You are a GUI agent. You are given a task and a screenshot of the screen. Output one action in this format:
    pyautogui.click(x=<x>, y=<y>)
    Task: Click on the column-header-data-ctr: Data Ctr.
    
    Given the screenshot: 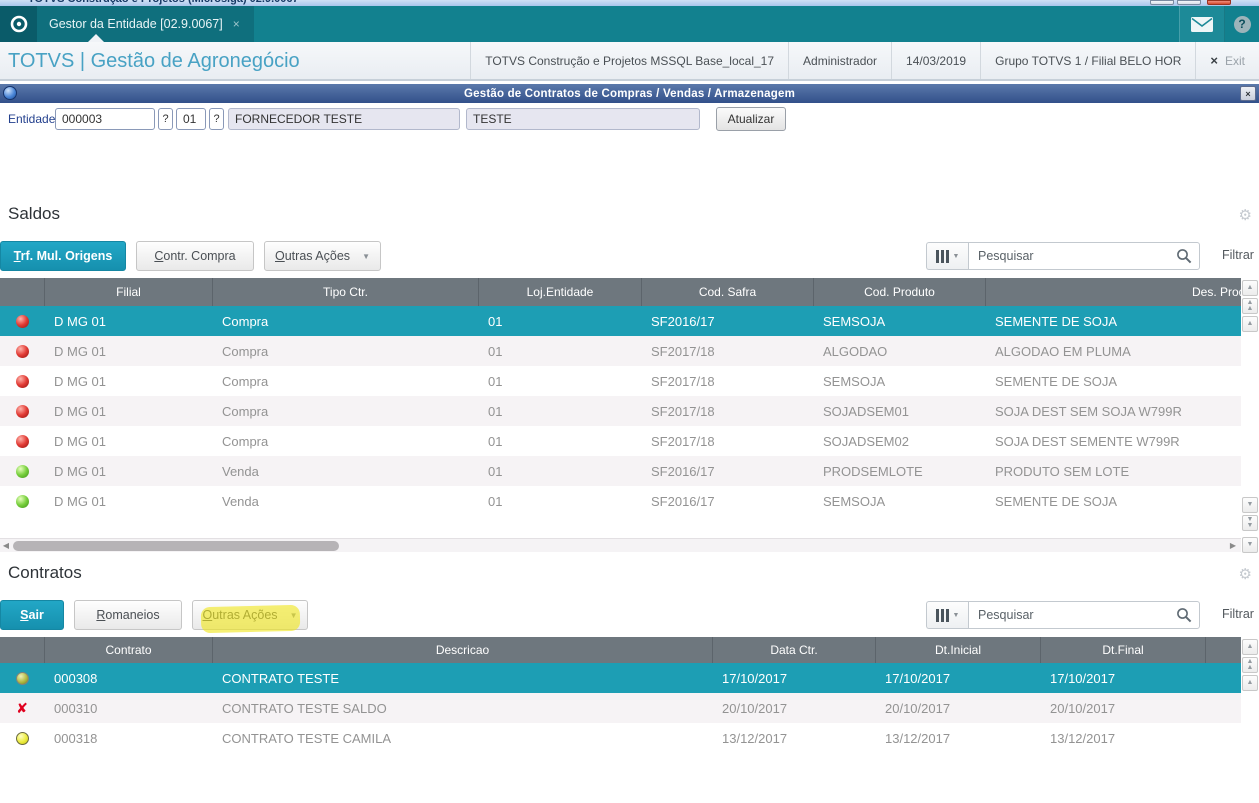 What is the action you would take?
    pyautogui.click(x=793, y=650)
    